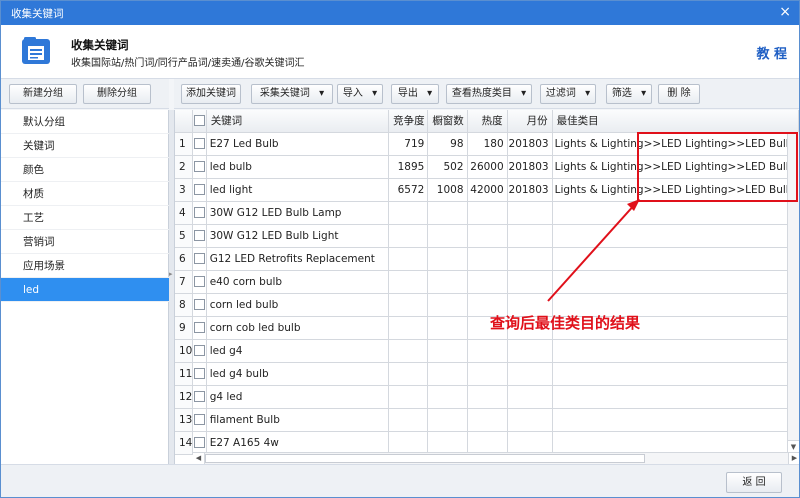 This screenshot has width=800, height=498. Describe the element at coordinates (565, 323) in the screenshot. I see `annotation-text: 查询后最佳类目的结果` at that location.